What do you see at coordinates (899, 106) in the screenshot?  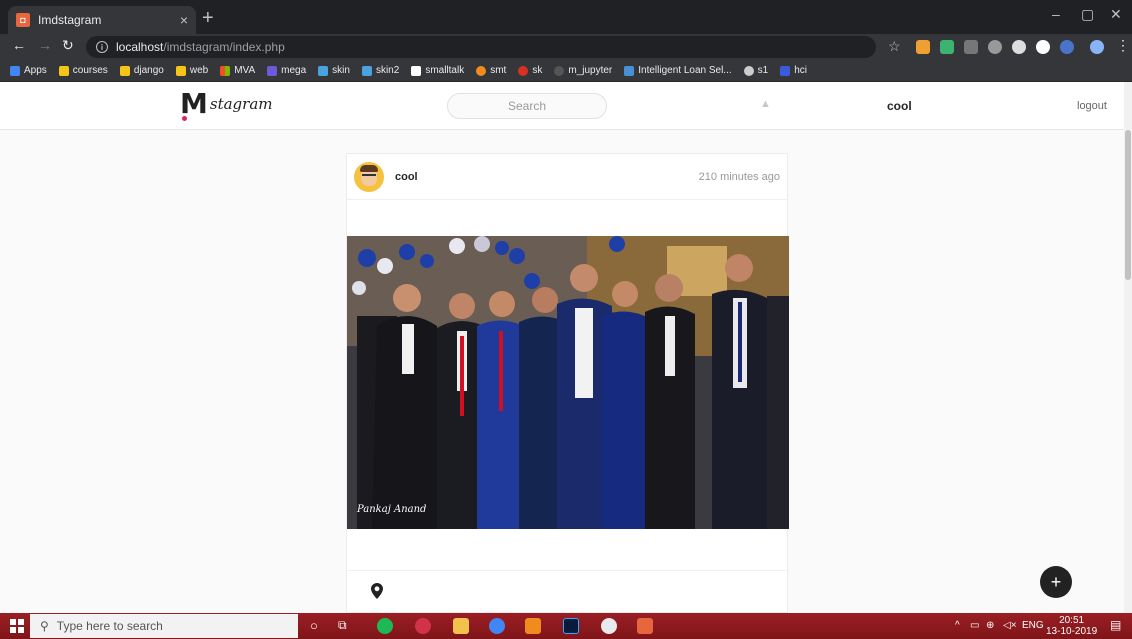 I see `header-username: cool` at bounding box center [899, 106].